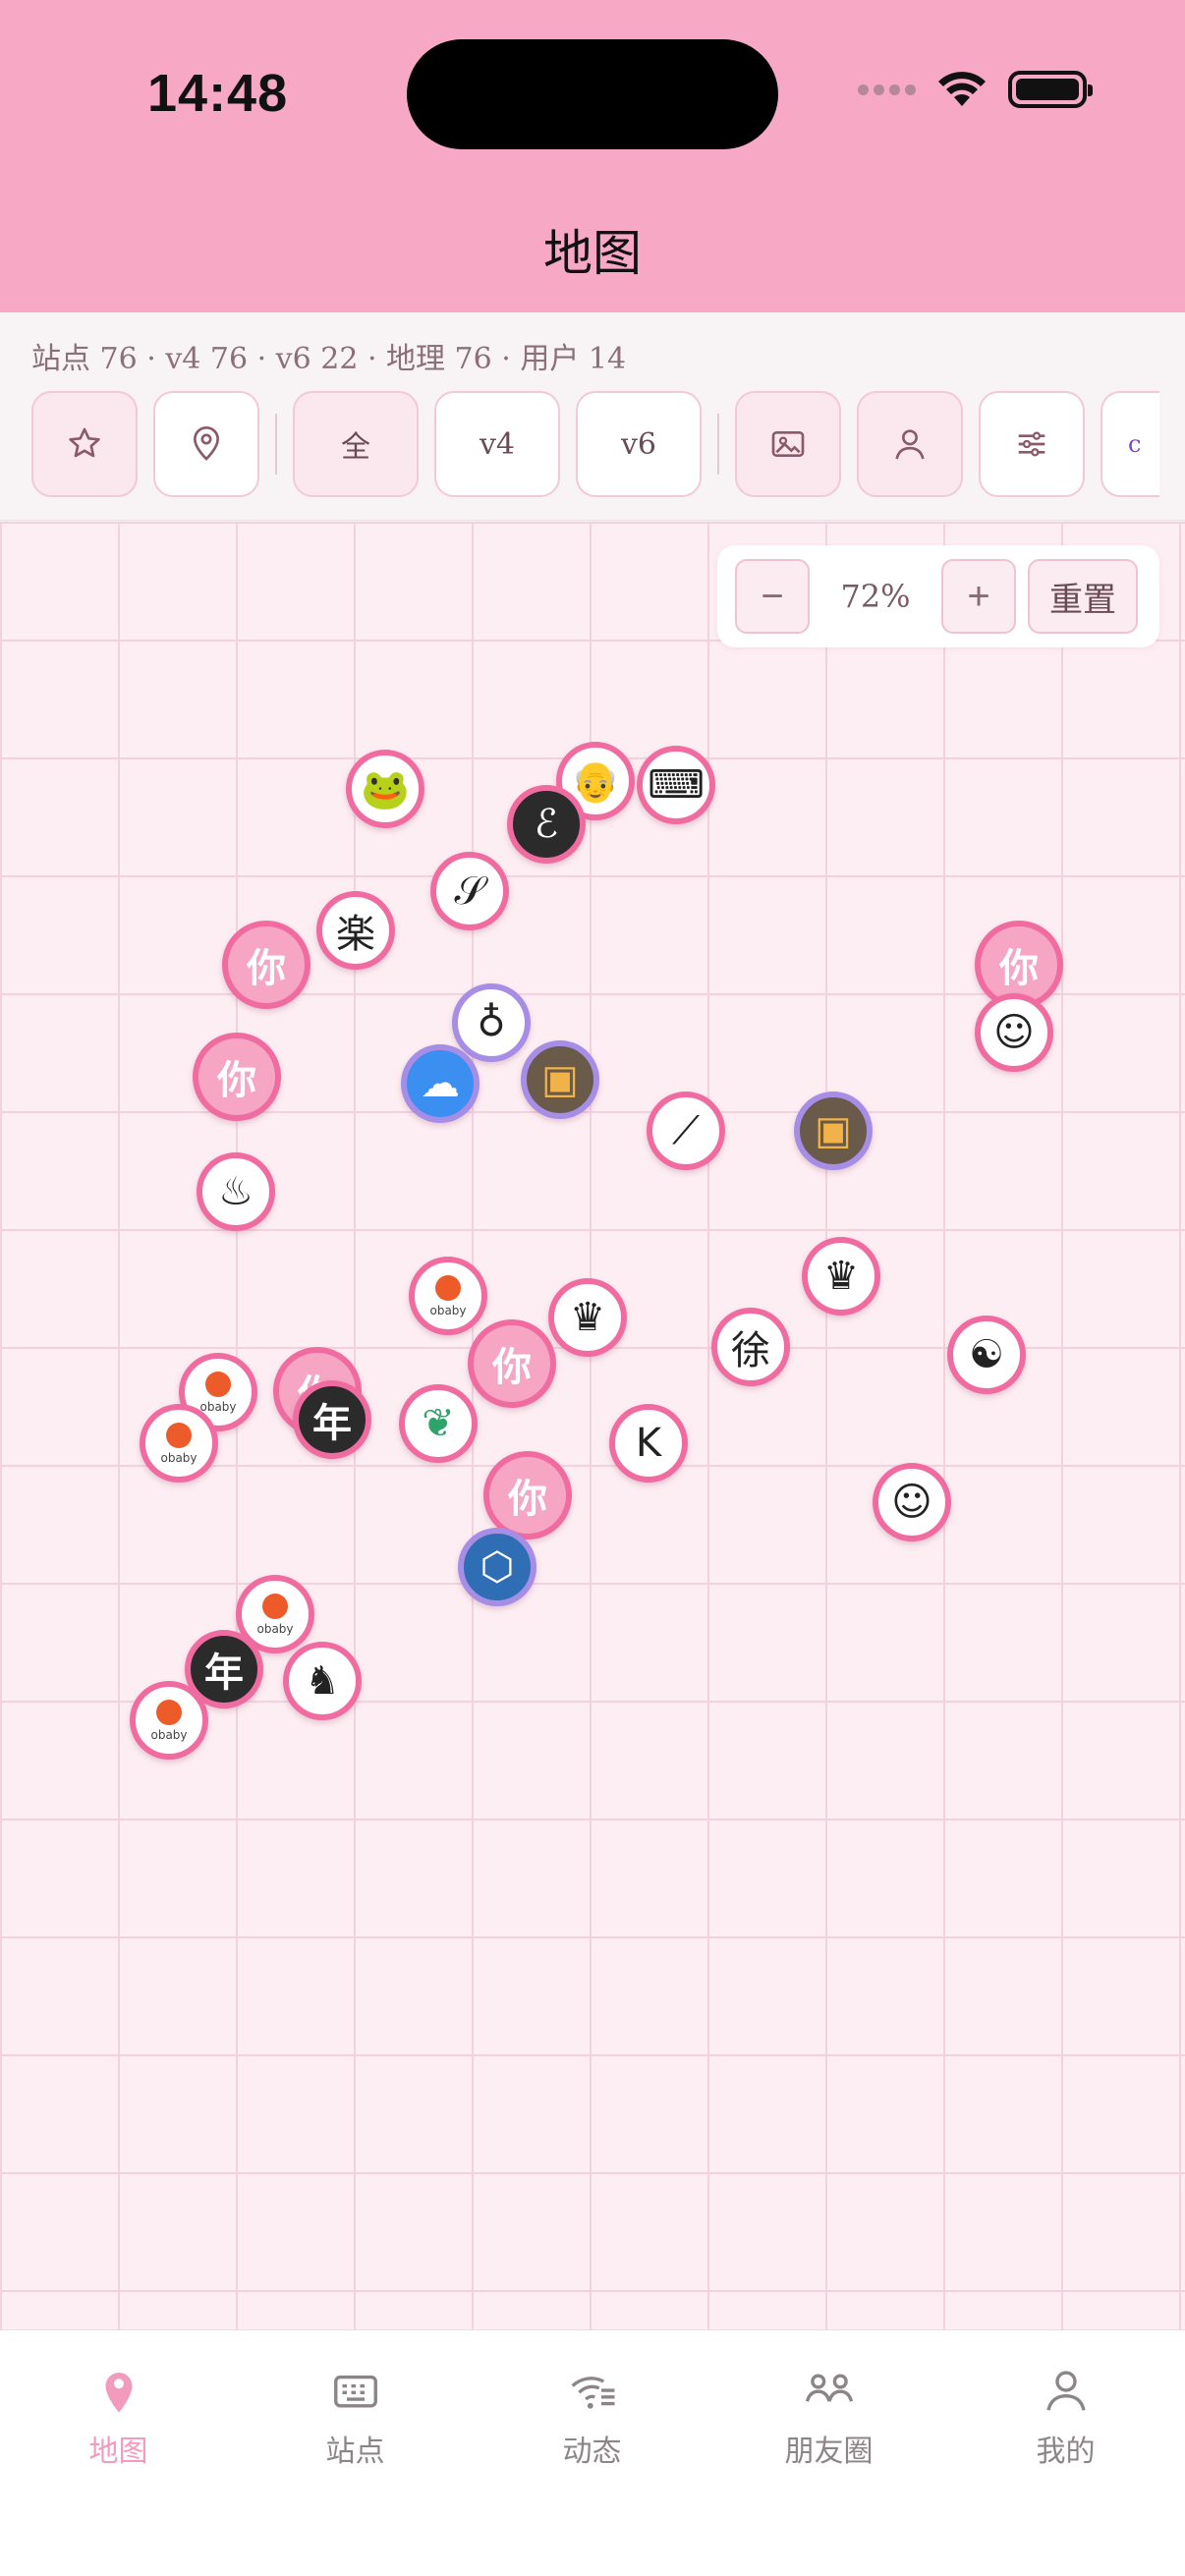 This screenshot has width=1185, height=2576. Describe the element at coordinates (1083, 596) in the screenshot. I see `zoom-reset-button: 重置` at that location.